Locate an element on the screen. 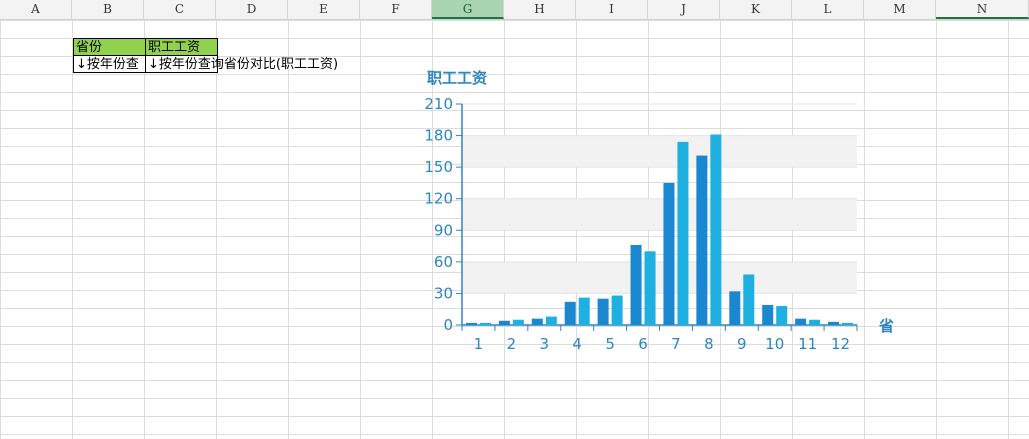 The image size is (1029, 439). x-tick-label: 3 is located at coordinates (545, 344).